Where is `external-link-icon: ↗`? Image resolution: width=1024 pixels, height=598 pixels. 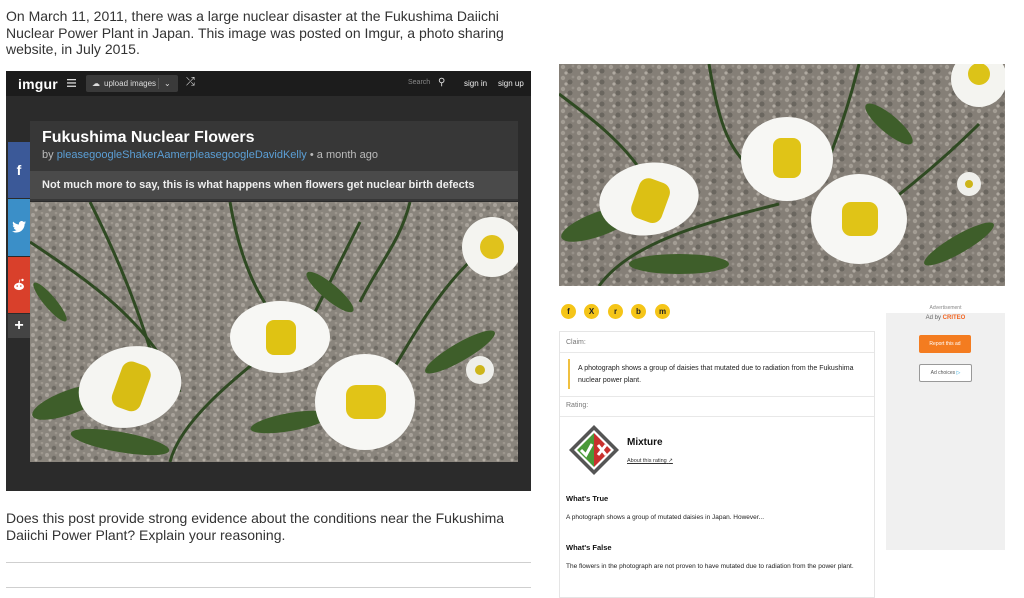
external-link-icon: ↗ is located at coordinates (670, 461).